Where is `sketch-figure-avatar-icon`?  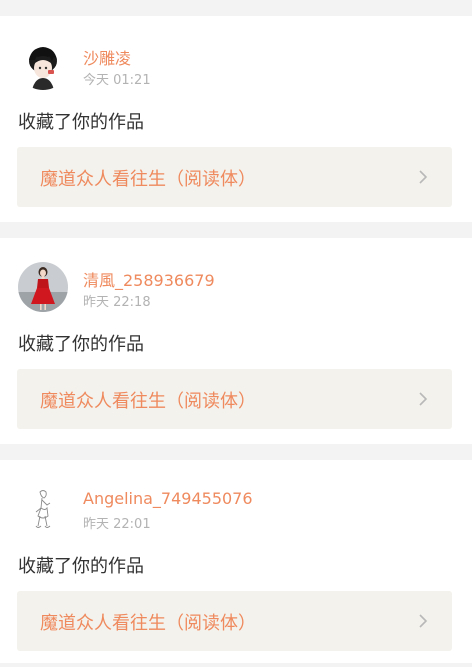
sketch-figure-avatar-icon is located at coordinates (43, 509).